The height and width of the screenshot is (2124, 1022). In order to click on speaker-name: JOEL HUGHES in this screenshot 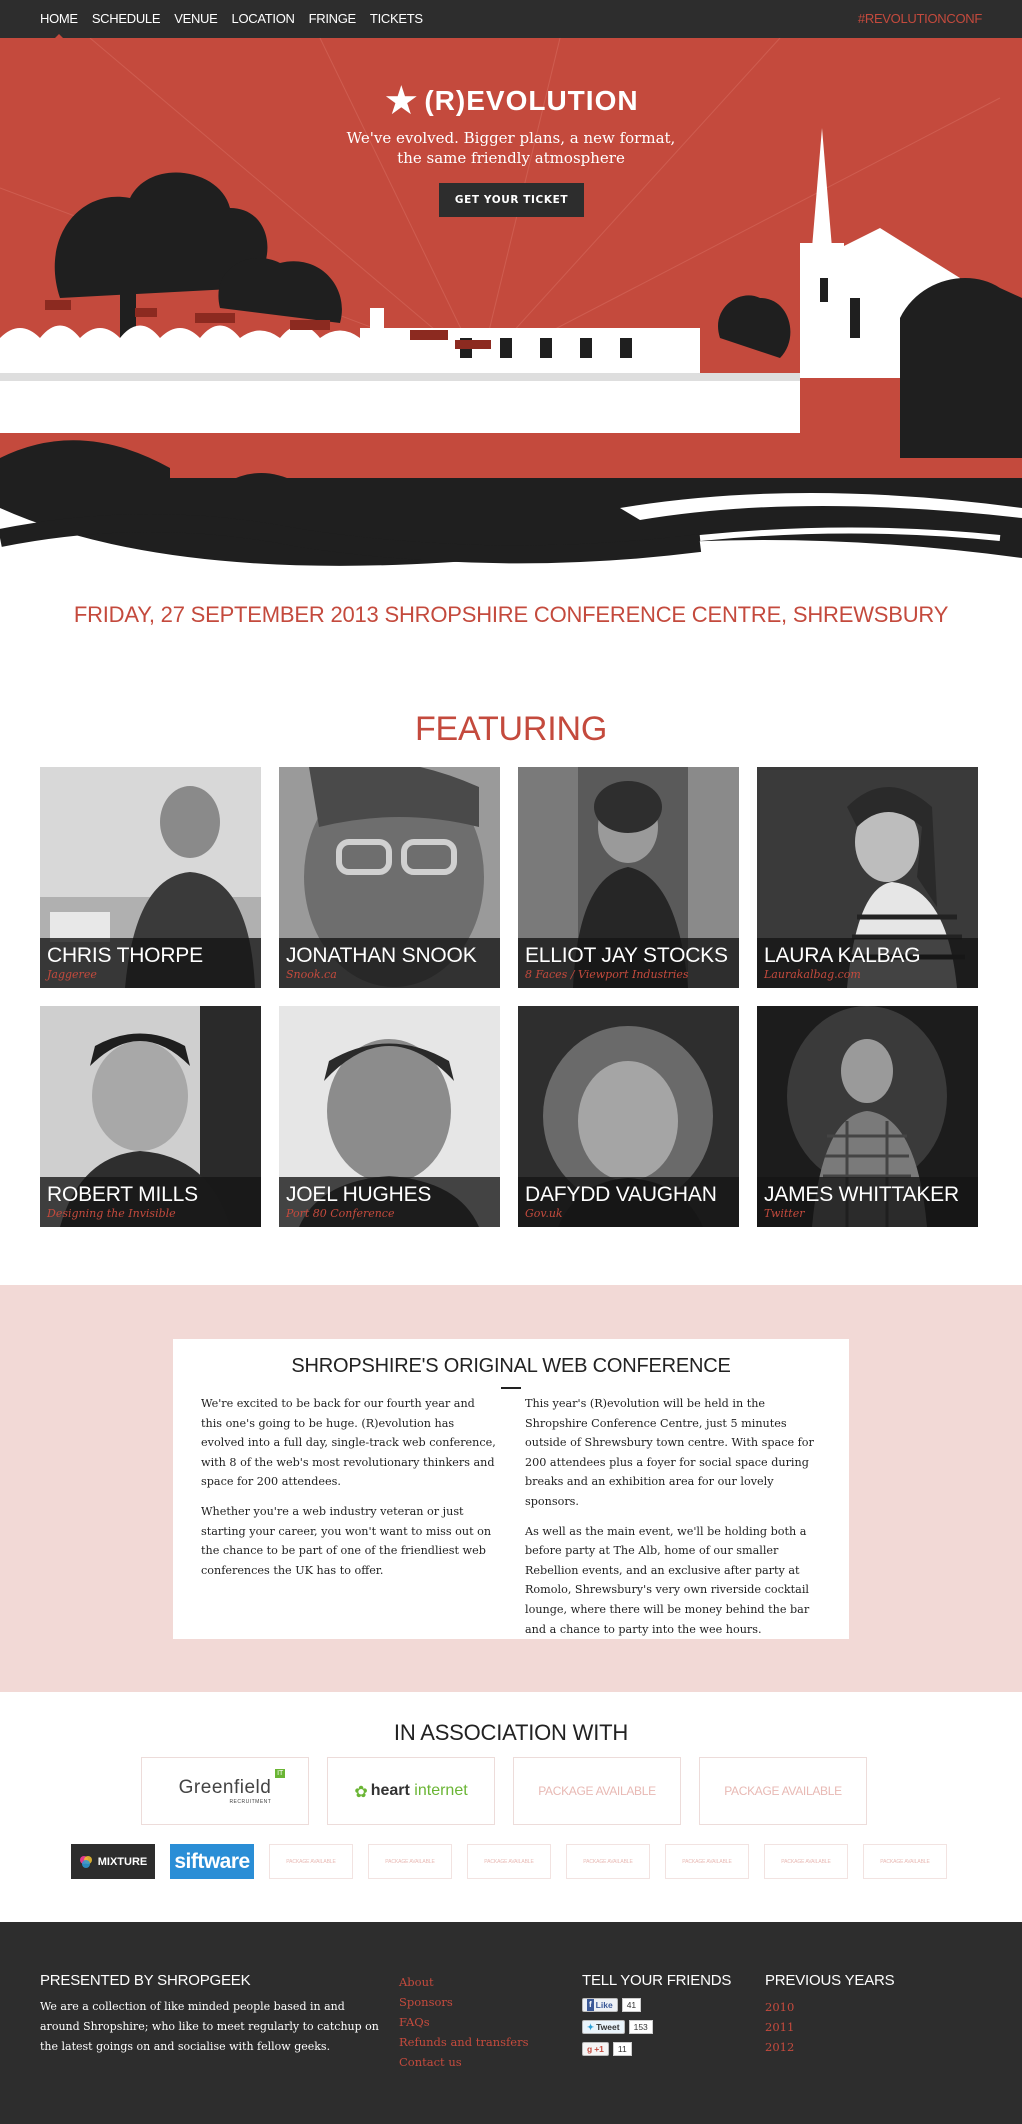, I will do `click(359, 1194)`.